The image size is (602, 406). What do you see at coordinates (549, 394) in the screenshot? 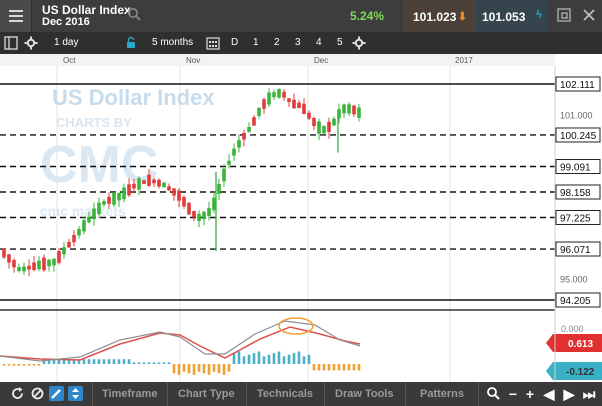
I see `scroll-left-icon: ◀` at bounding box center [549, 394].